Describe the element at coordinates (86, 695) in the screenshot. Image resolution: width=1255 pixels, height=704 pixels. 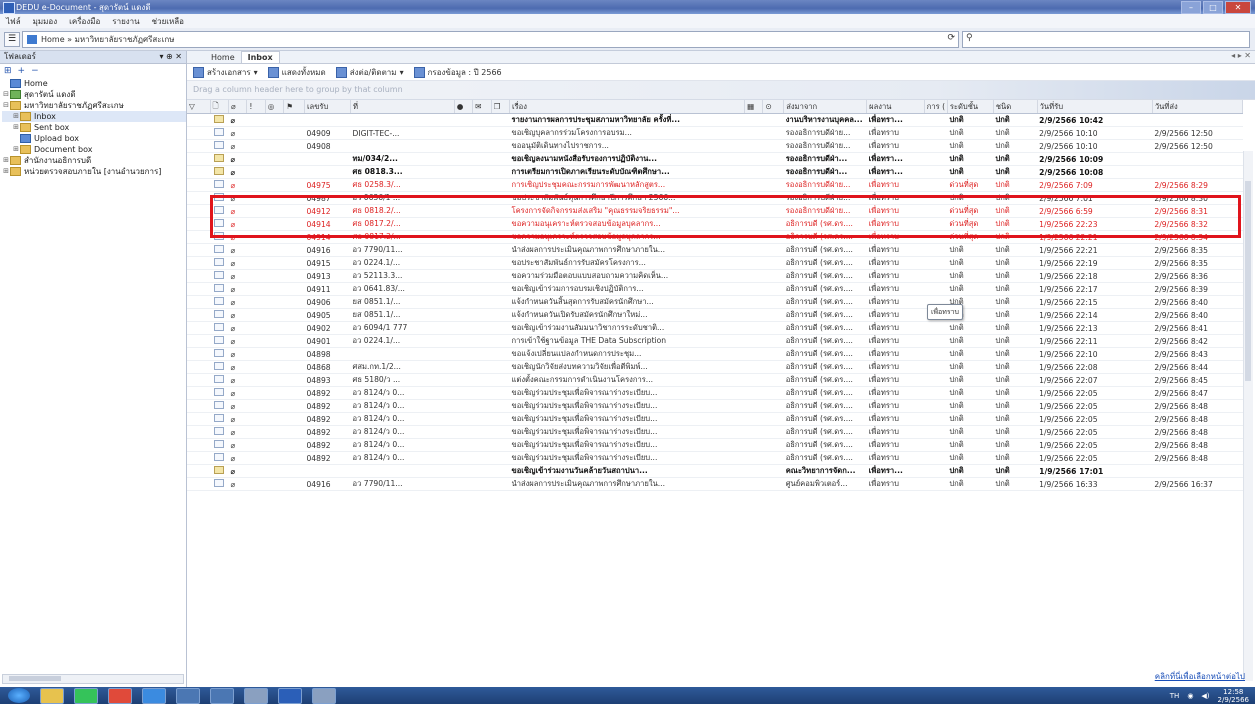
I see `taskbar-line-icon` at that location.